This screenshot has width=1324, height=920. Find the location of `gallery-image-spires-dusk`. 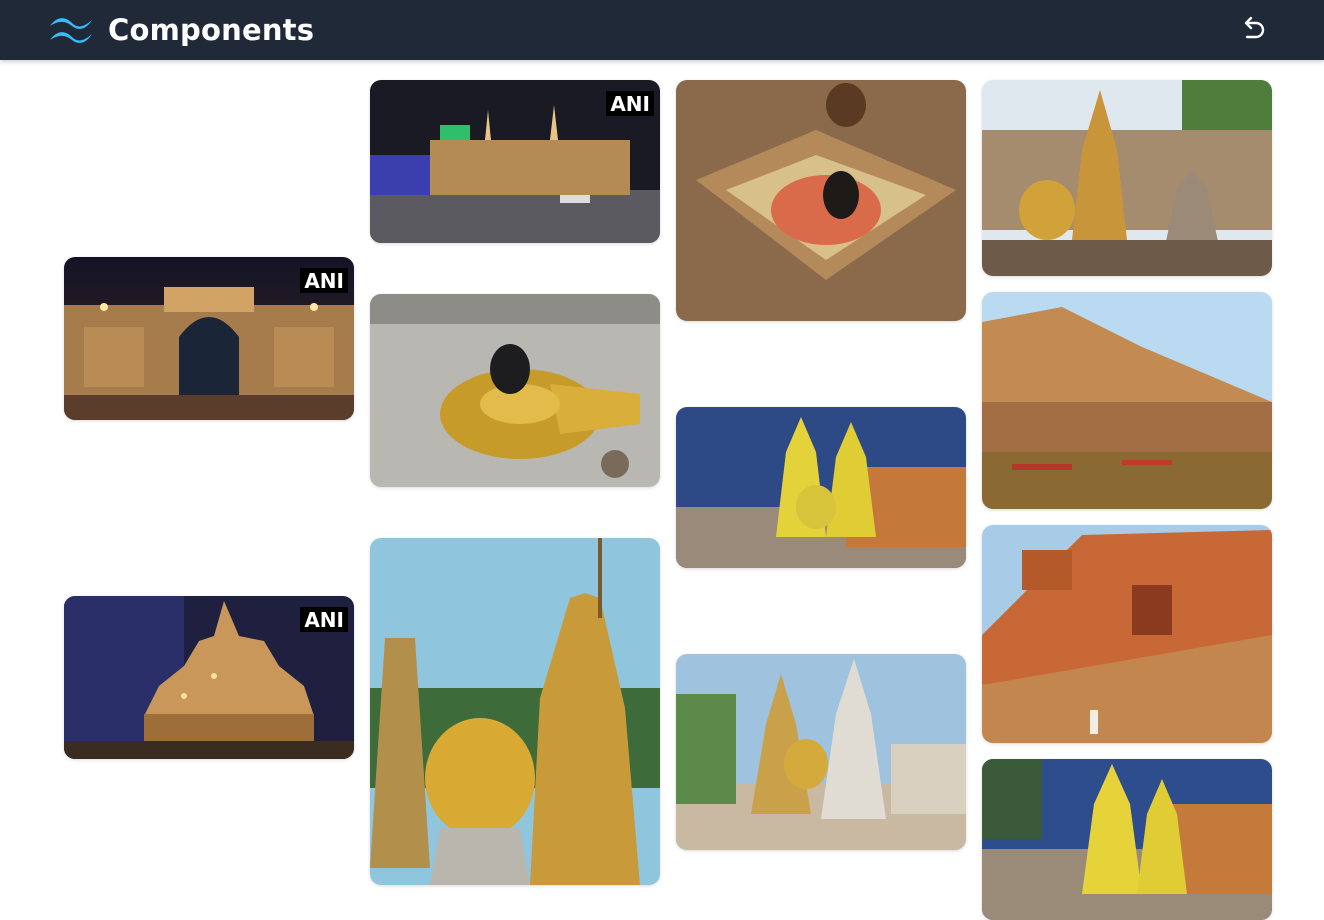

gallery-image-spires-dusk is located at coordinates (821, 487).